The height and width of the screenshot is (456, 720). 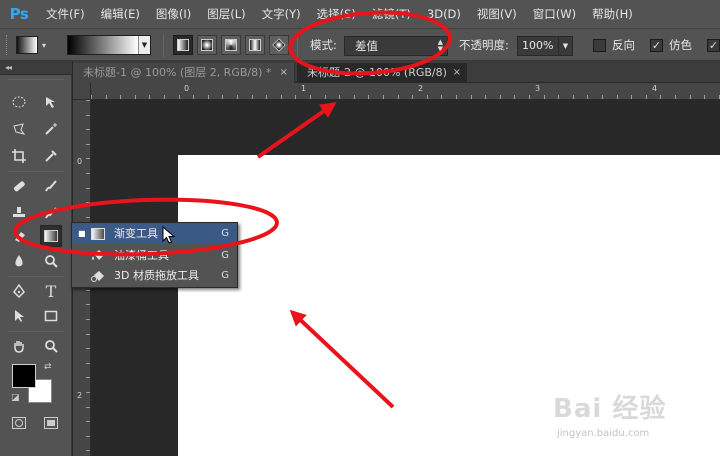 I want to click on blend-mode-select: 差值 ▲ ▼, so click(x=396, y=46).